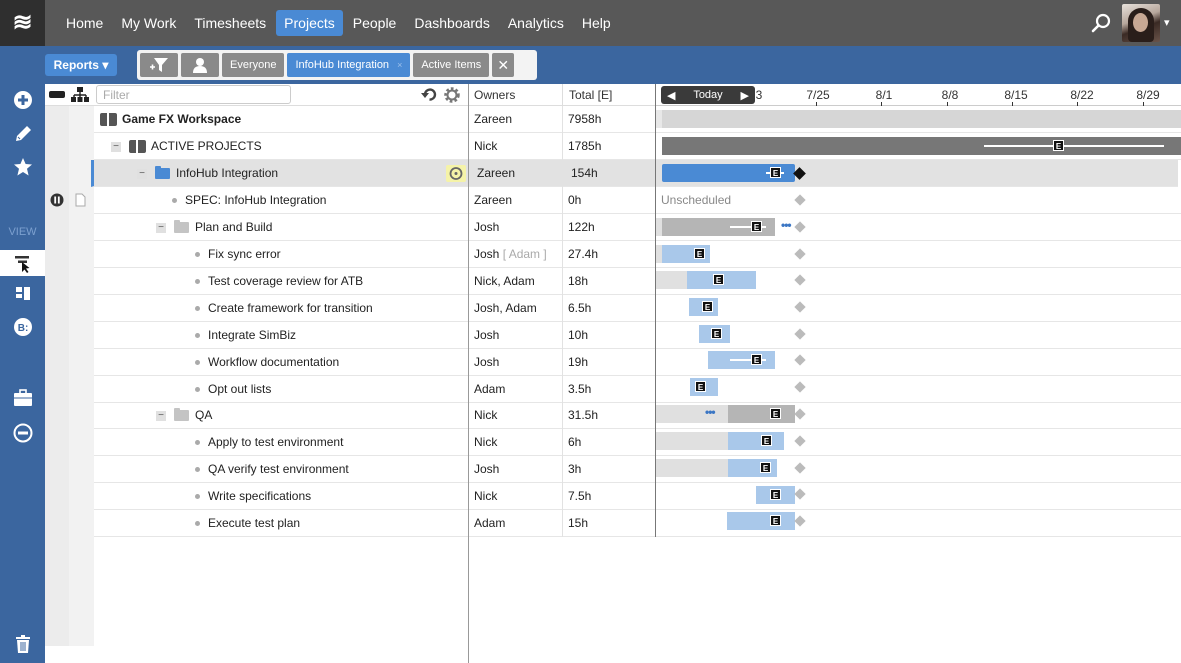  What do you see at coordinates (22, 327) in the screenshot?
I see `bookings-icon: B:` at bounding box center [22, 327].